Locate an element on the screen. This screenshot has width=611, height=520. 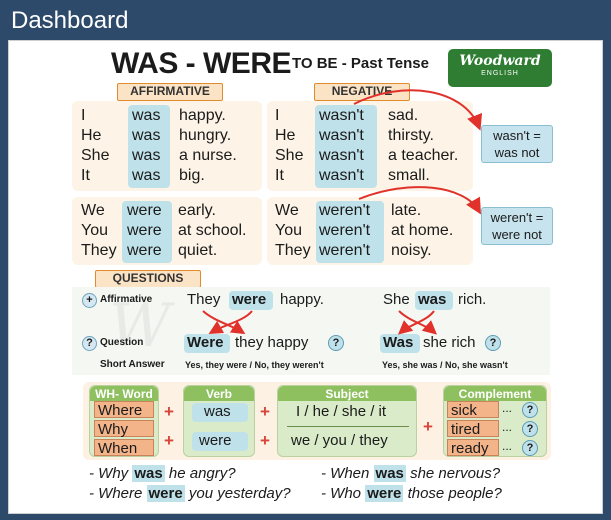
app-title: Dashboard is located at coordinates (70, 20).